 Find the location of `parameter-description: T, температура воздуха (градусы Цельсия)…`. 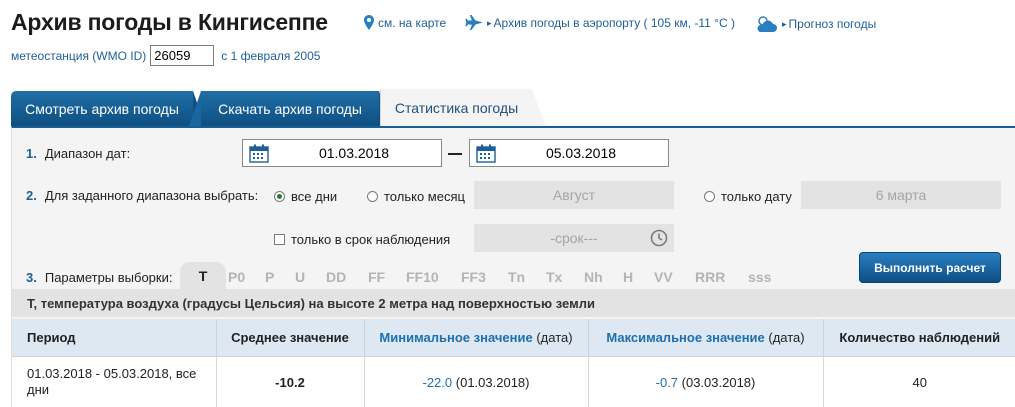

parameter-description: T, температура воздуха (градусы Цельсия)… is located at coordinates (513, 303).